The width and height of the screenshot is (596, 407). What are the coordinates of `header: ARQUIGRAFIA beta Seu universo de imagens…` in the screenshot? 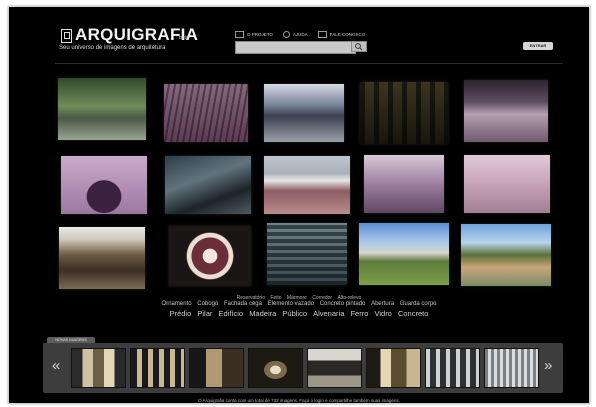 It's located at (299, 37).